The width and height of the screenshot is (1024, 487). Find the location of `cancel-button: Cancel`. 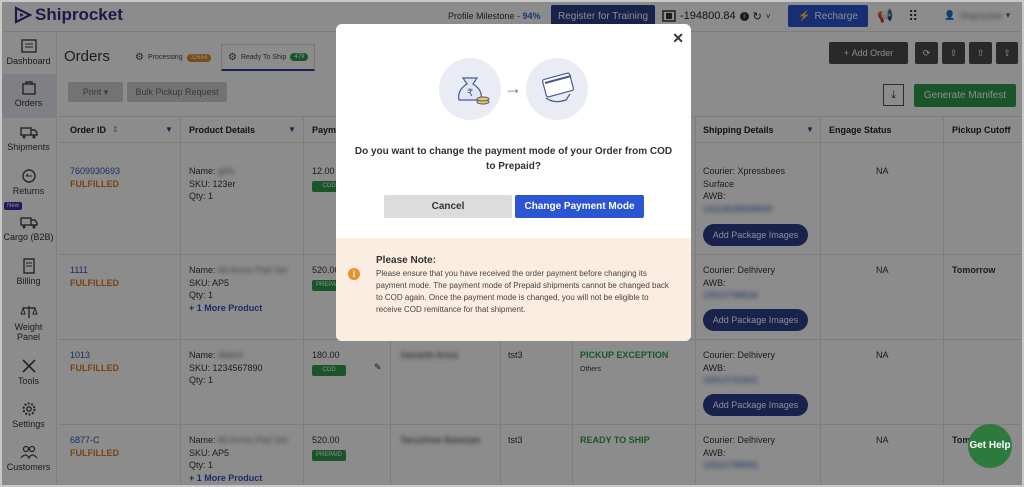

cancel-button: Cancel is located at coordinates (448, 206).